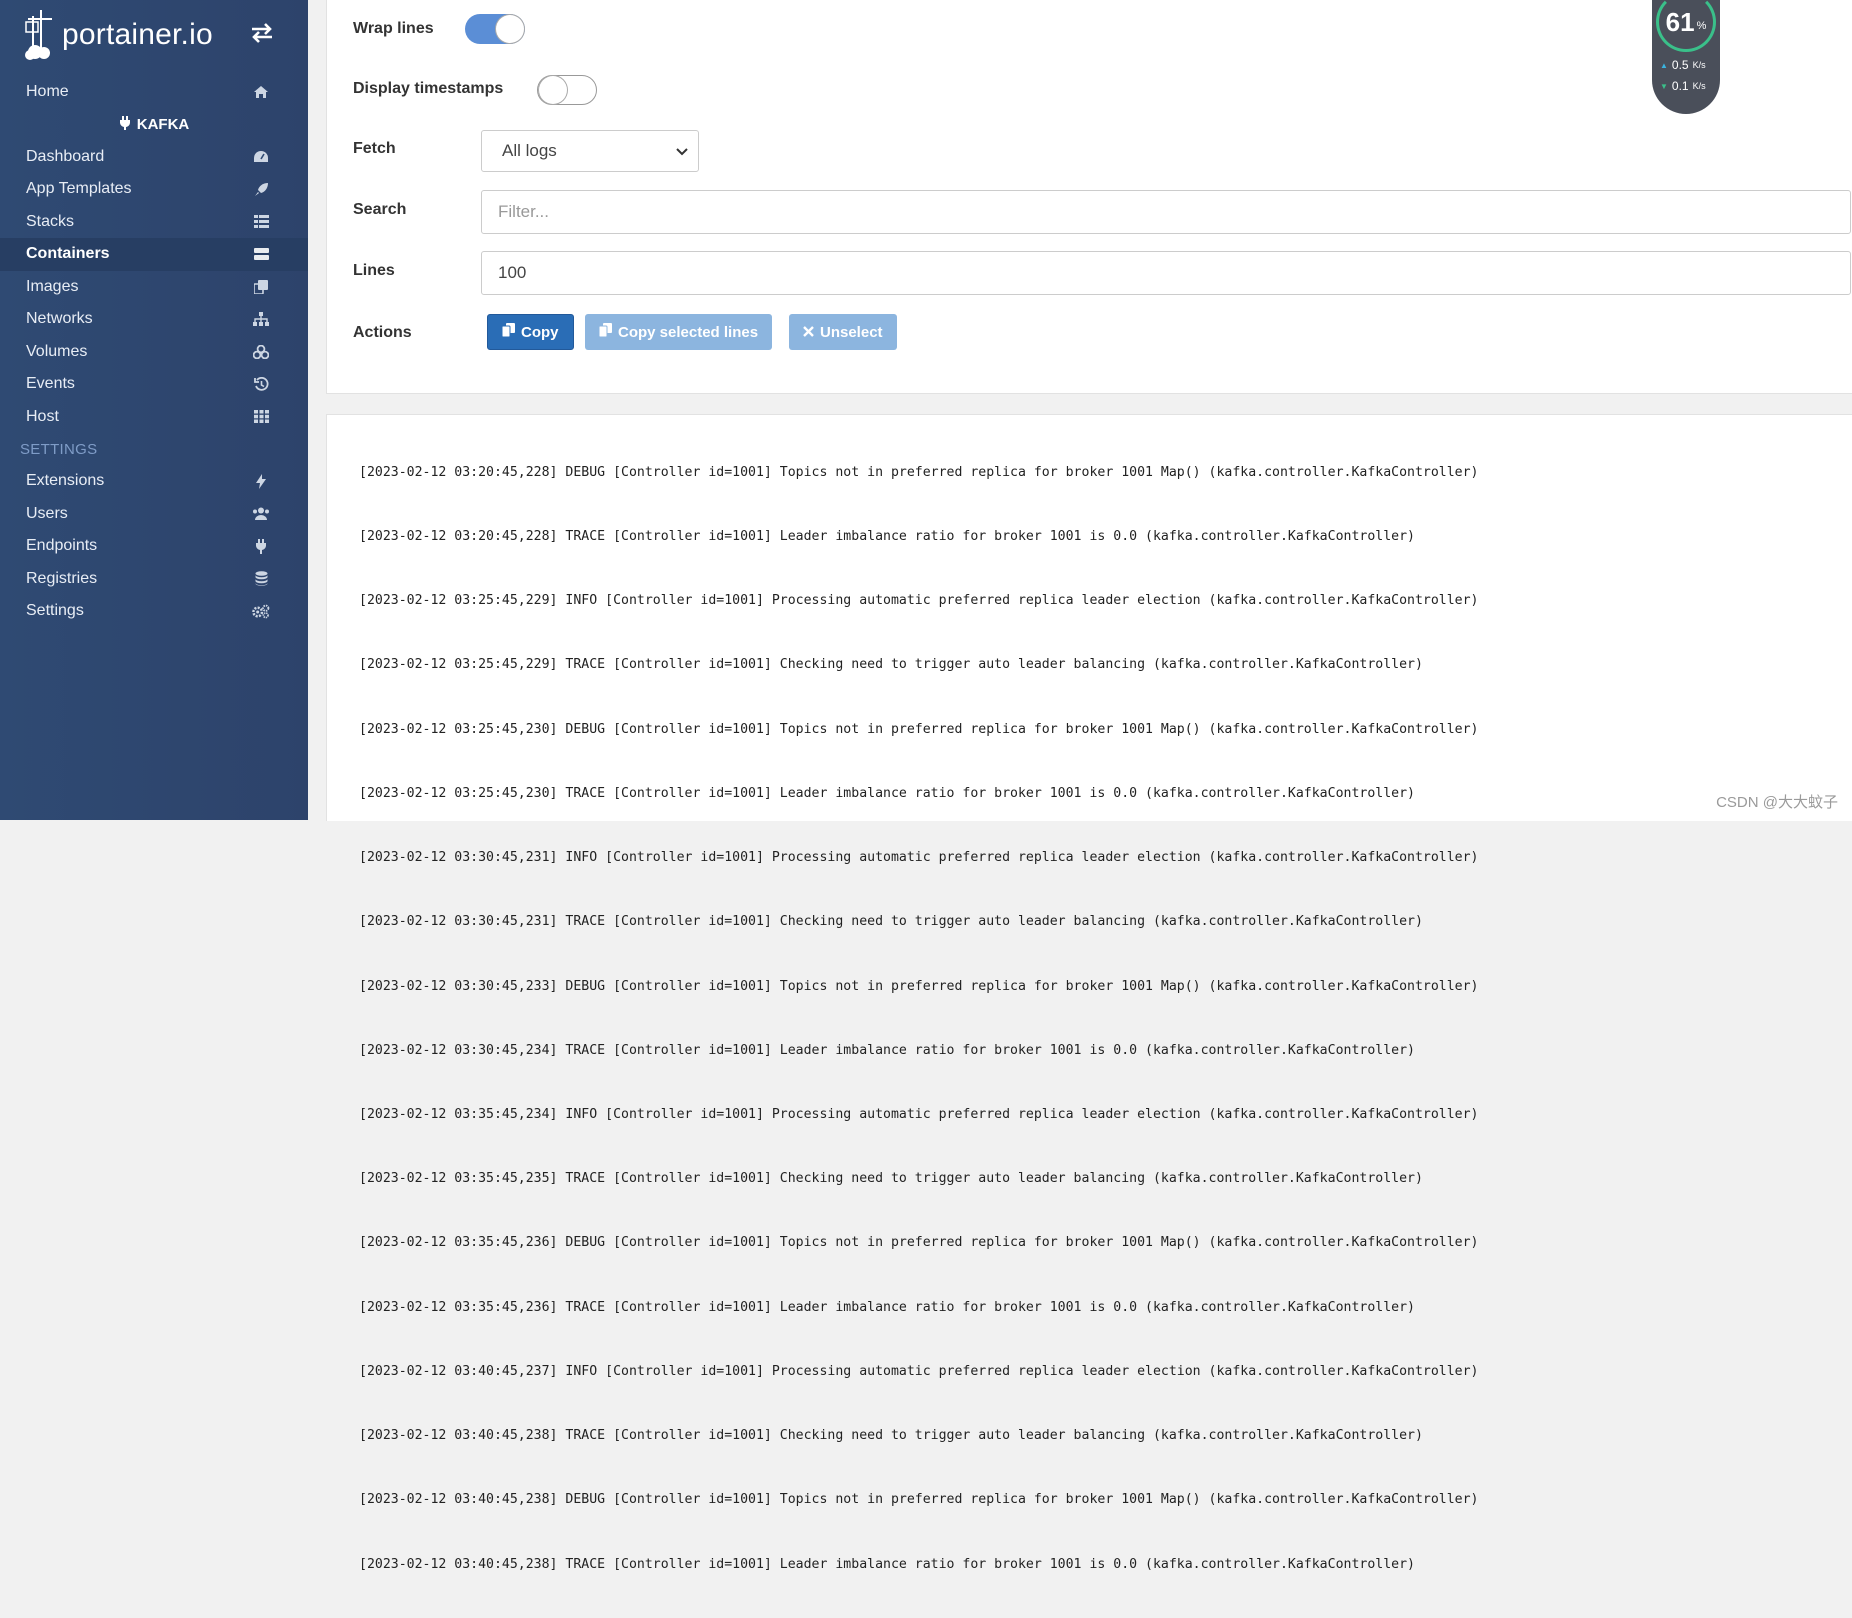 The image size is (1852, 1618). I want to click on sidebar-item-label: Settings, so click(55, 611).